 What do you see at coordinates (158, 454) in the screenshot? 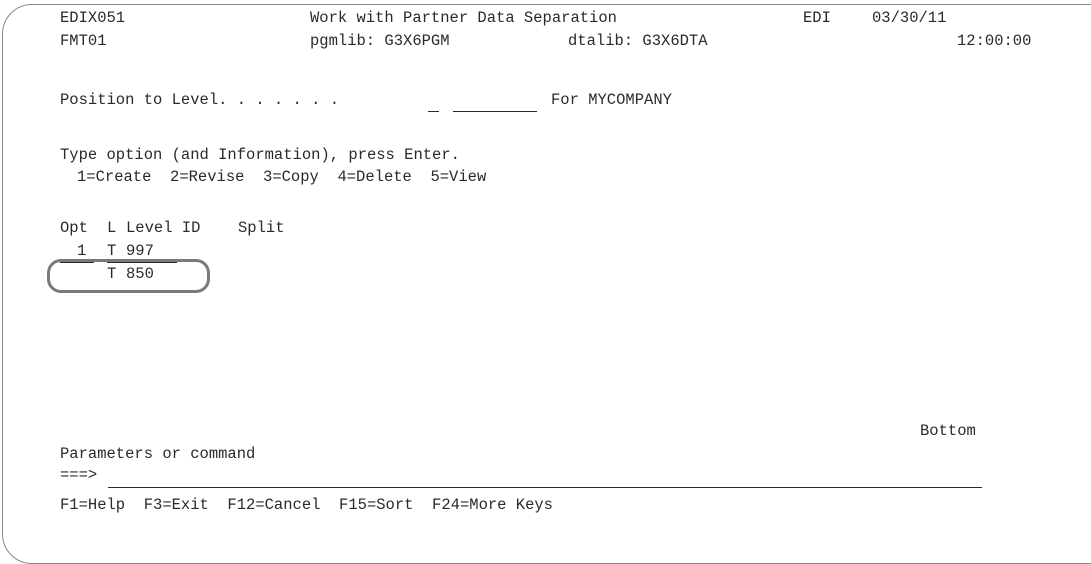
I see `command-label: Parameters or command` at bounding box center [158, 454].